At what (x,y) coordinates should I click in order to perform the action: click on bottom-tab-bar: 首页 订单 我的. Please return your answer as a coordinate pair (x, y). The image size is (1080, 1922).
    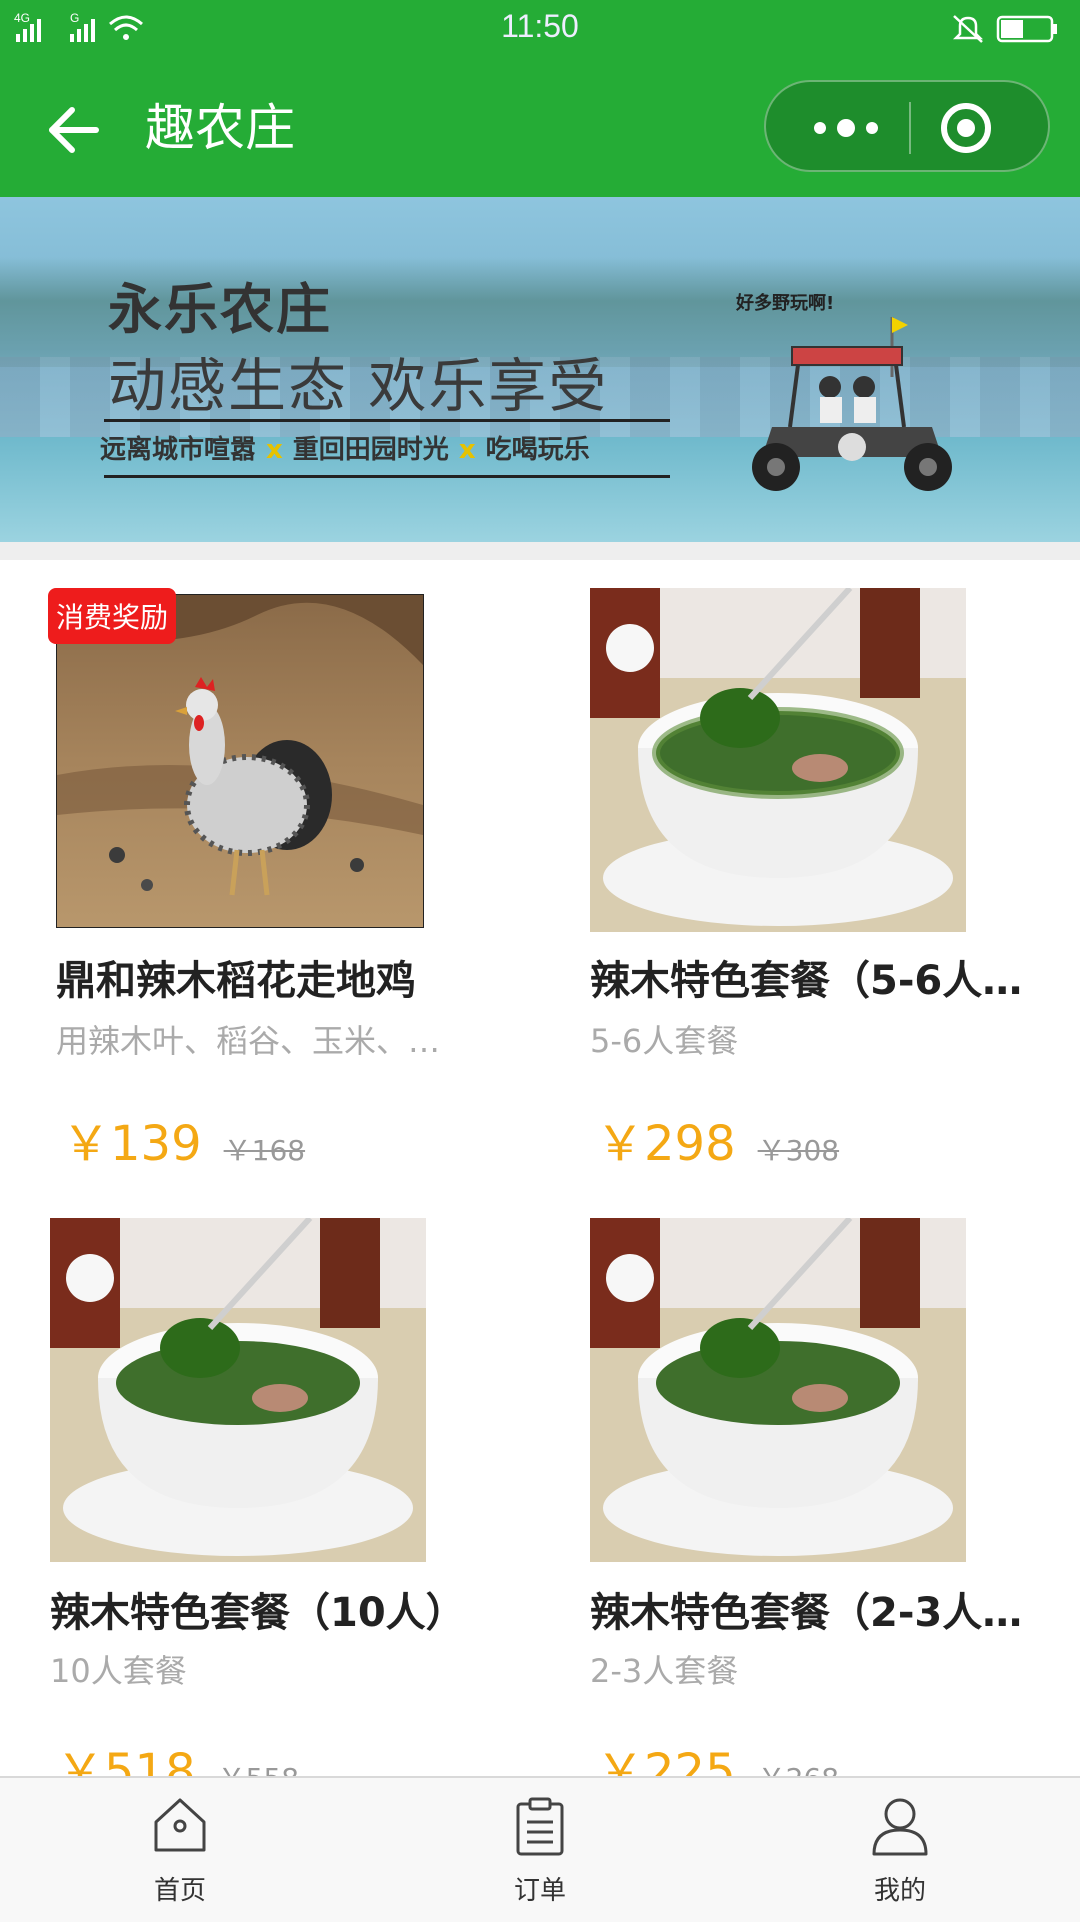
    Looking at the image, I should click on (540, 1849).